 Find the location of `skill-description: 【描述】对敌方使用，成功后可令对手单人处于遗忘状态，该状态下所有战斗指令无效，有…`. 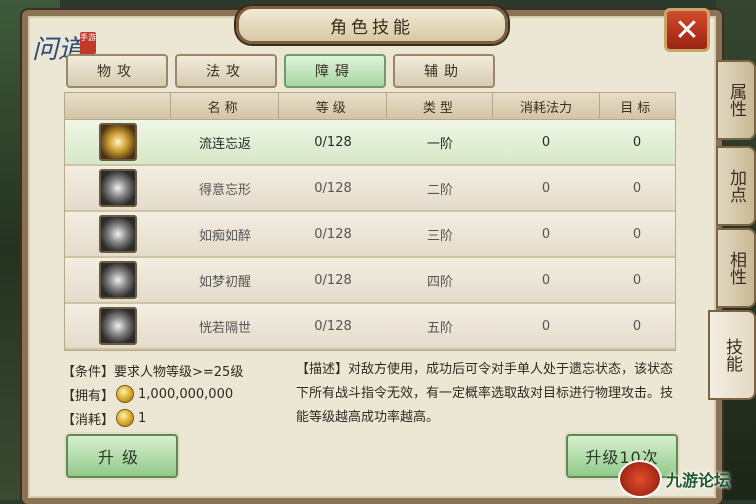

skill-description: 【描述】对敌方使用，成功后可令对手单人处于遗忘状态，该状态下所有战斗指令无效，有… is located at coordinates (485, 393).